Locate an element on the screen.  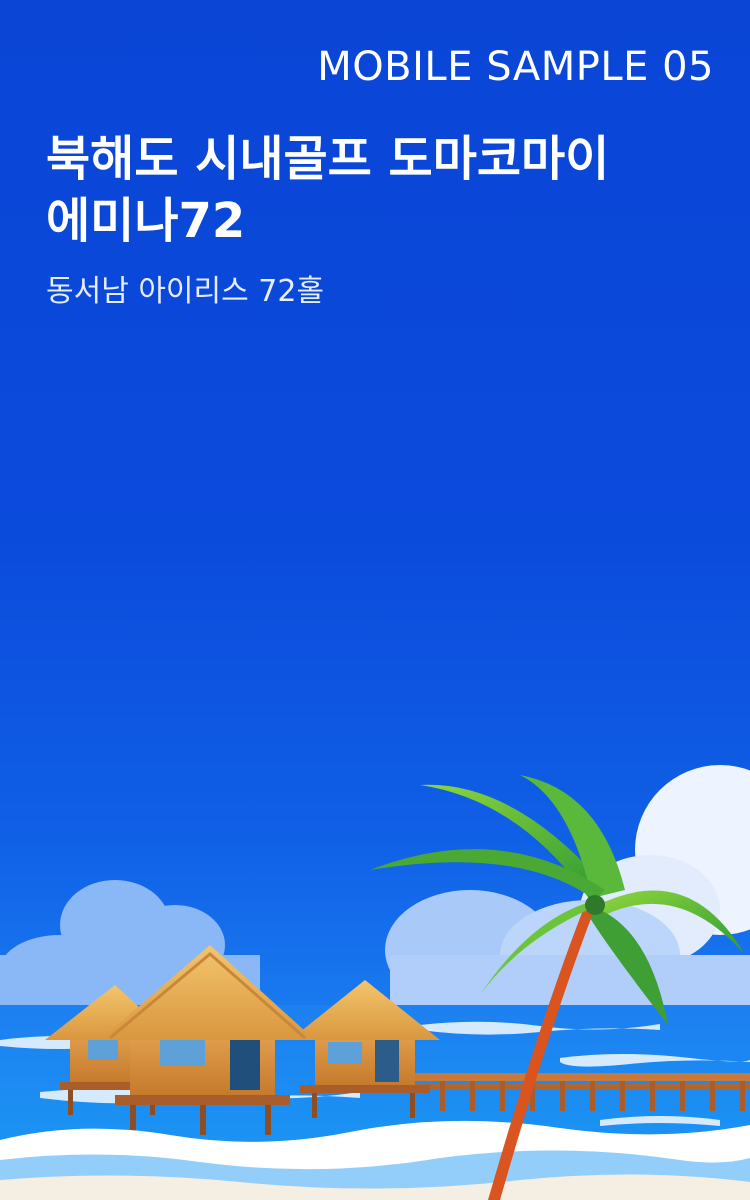
page-title-line-1: 북해도 시내골프 도마코마이 is located at coordinates (328, 159).